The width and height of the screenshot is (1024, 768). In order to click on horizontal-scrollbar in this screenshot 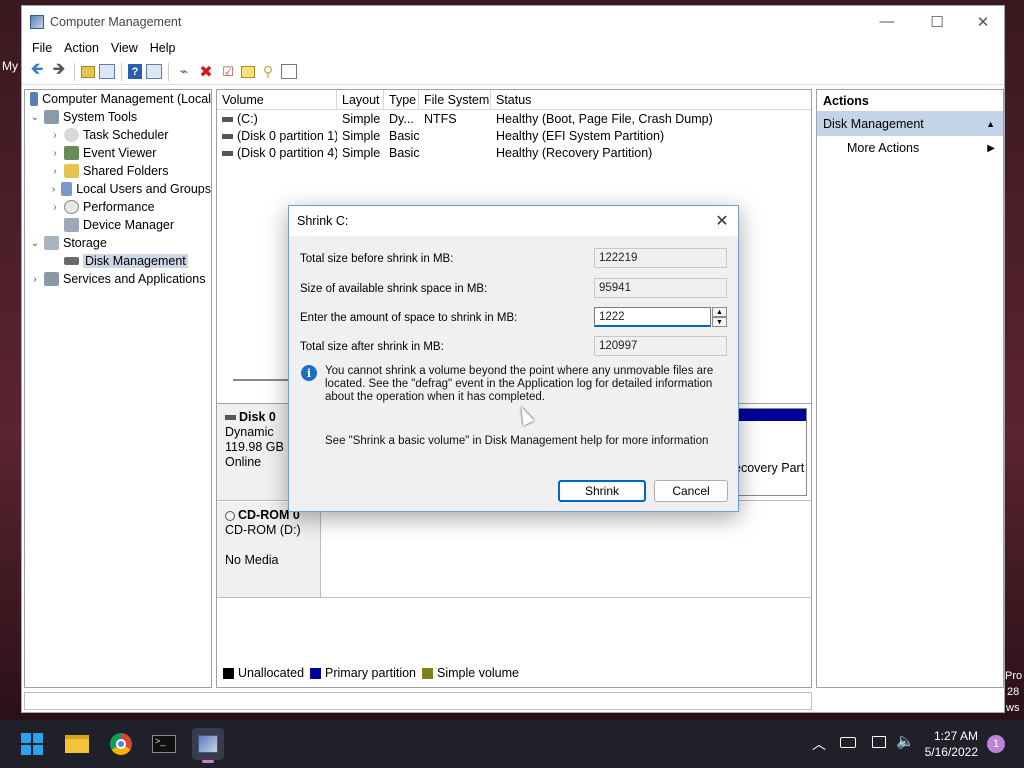, I will do `click(263, 380)`.